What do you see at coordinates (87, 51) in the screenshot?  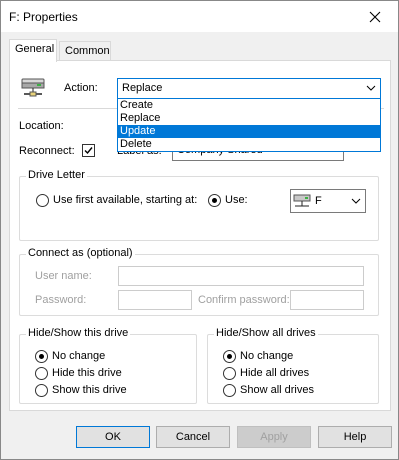 I see `tab-common-label: Common` at bounding box center [87, 51].